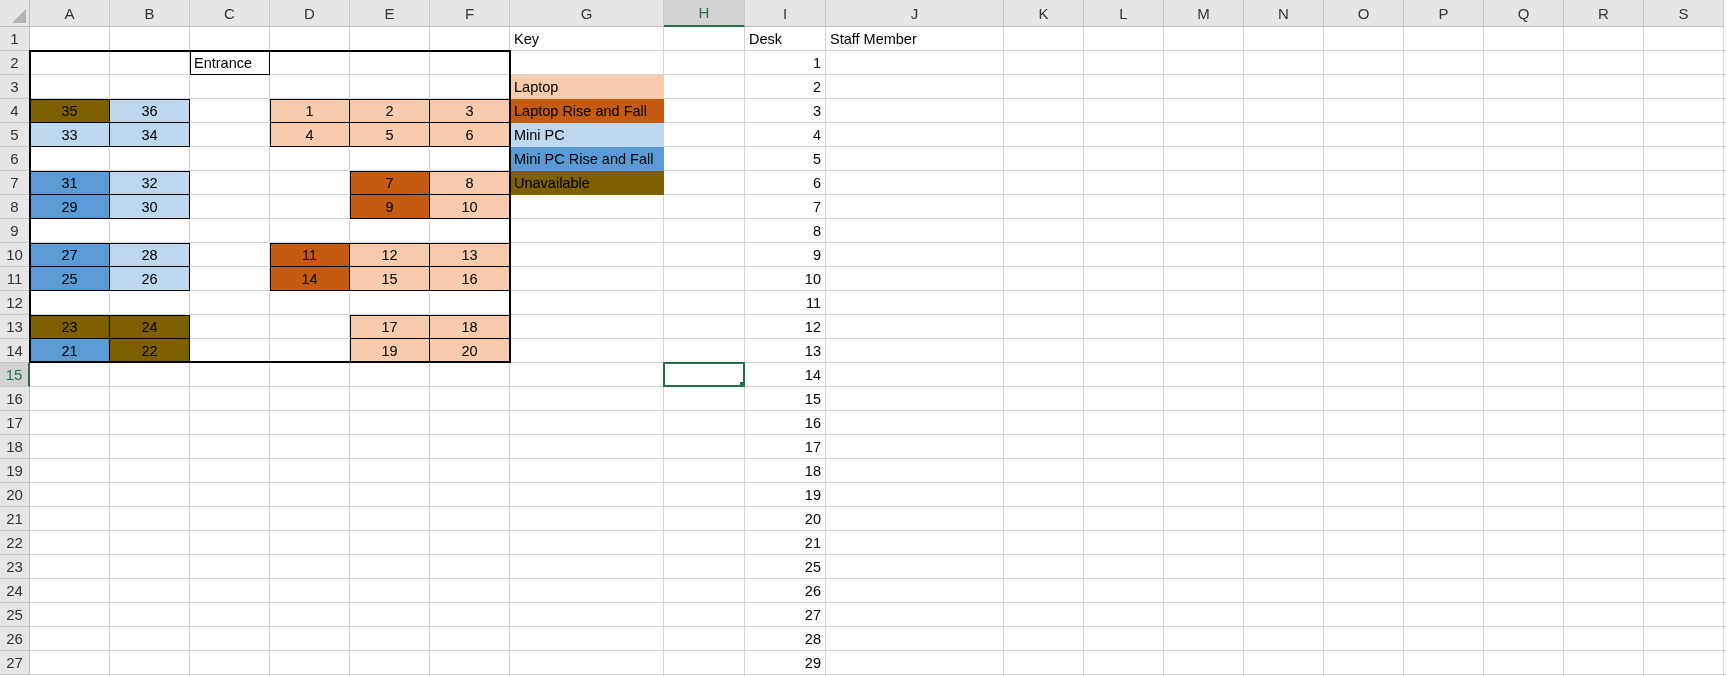 Image resolution: width=1726 pixels, height=676 pixels. What do you see at coordinates (15, 351) in the screenshot?
I see `row-header: 14` at bounding box center [15, 351].